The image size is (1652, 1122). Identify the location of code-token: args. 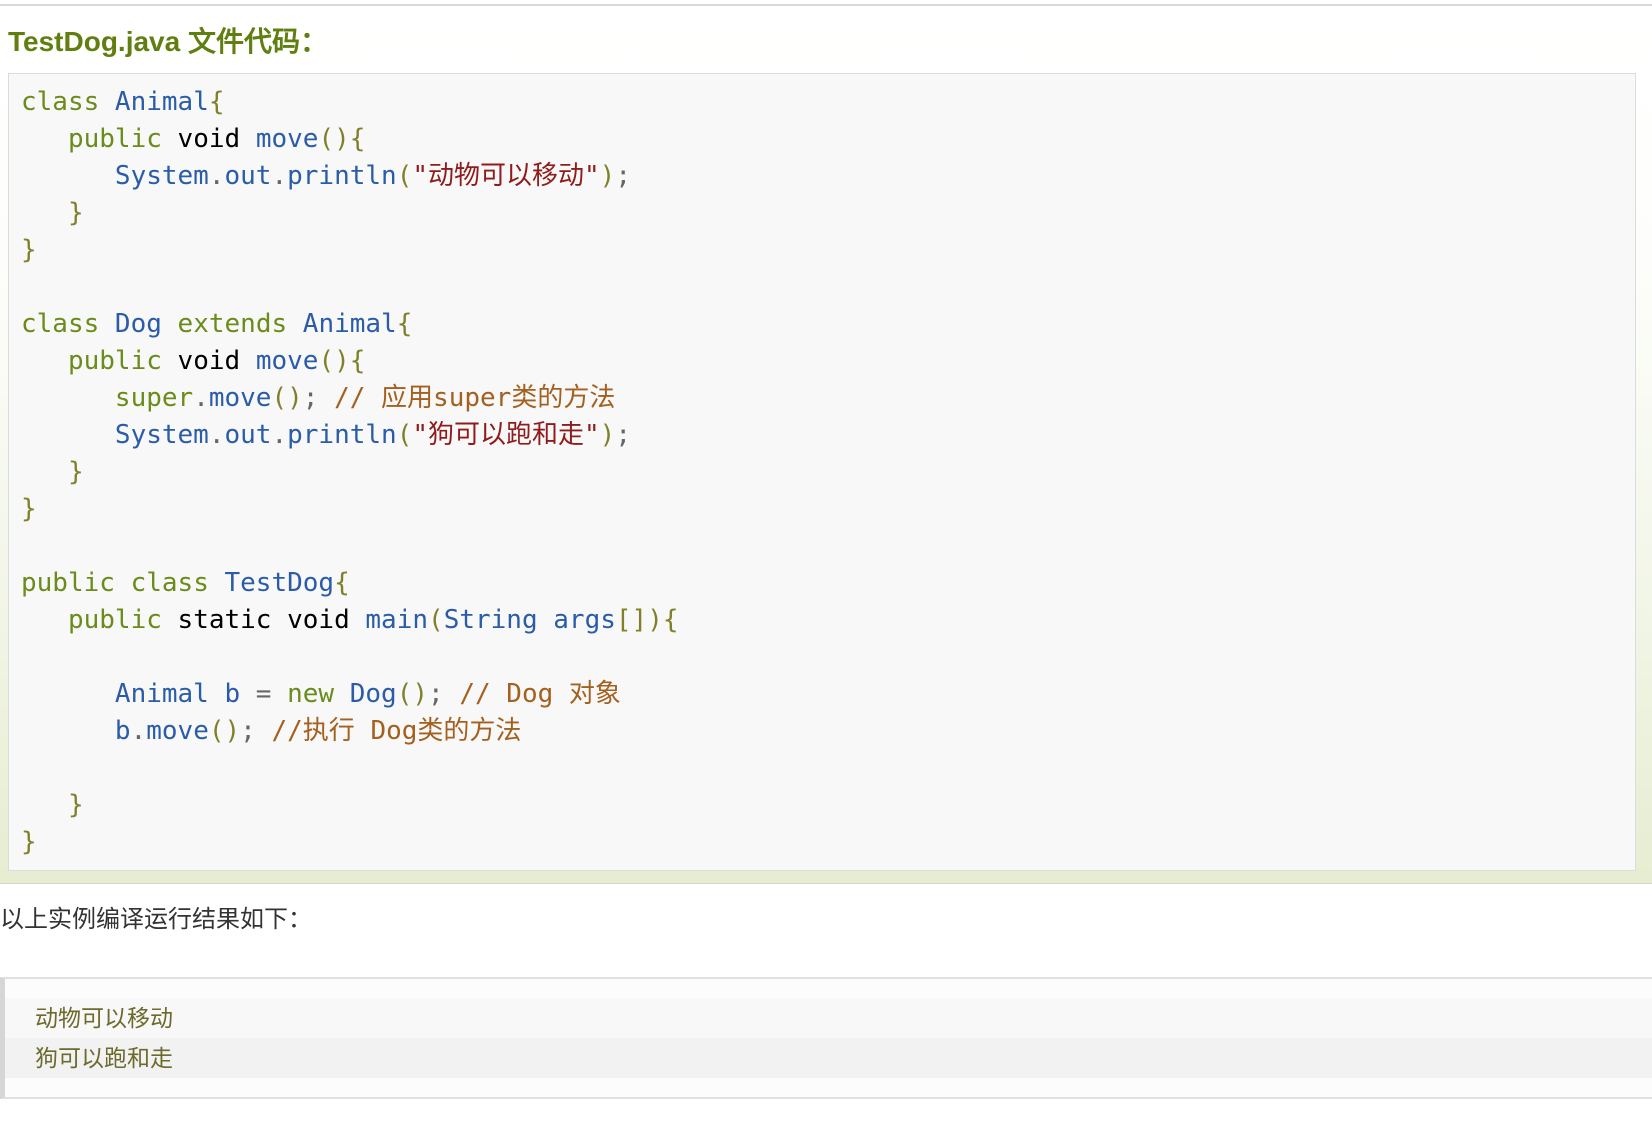
(576, 620).